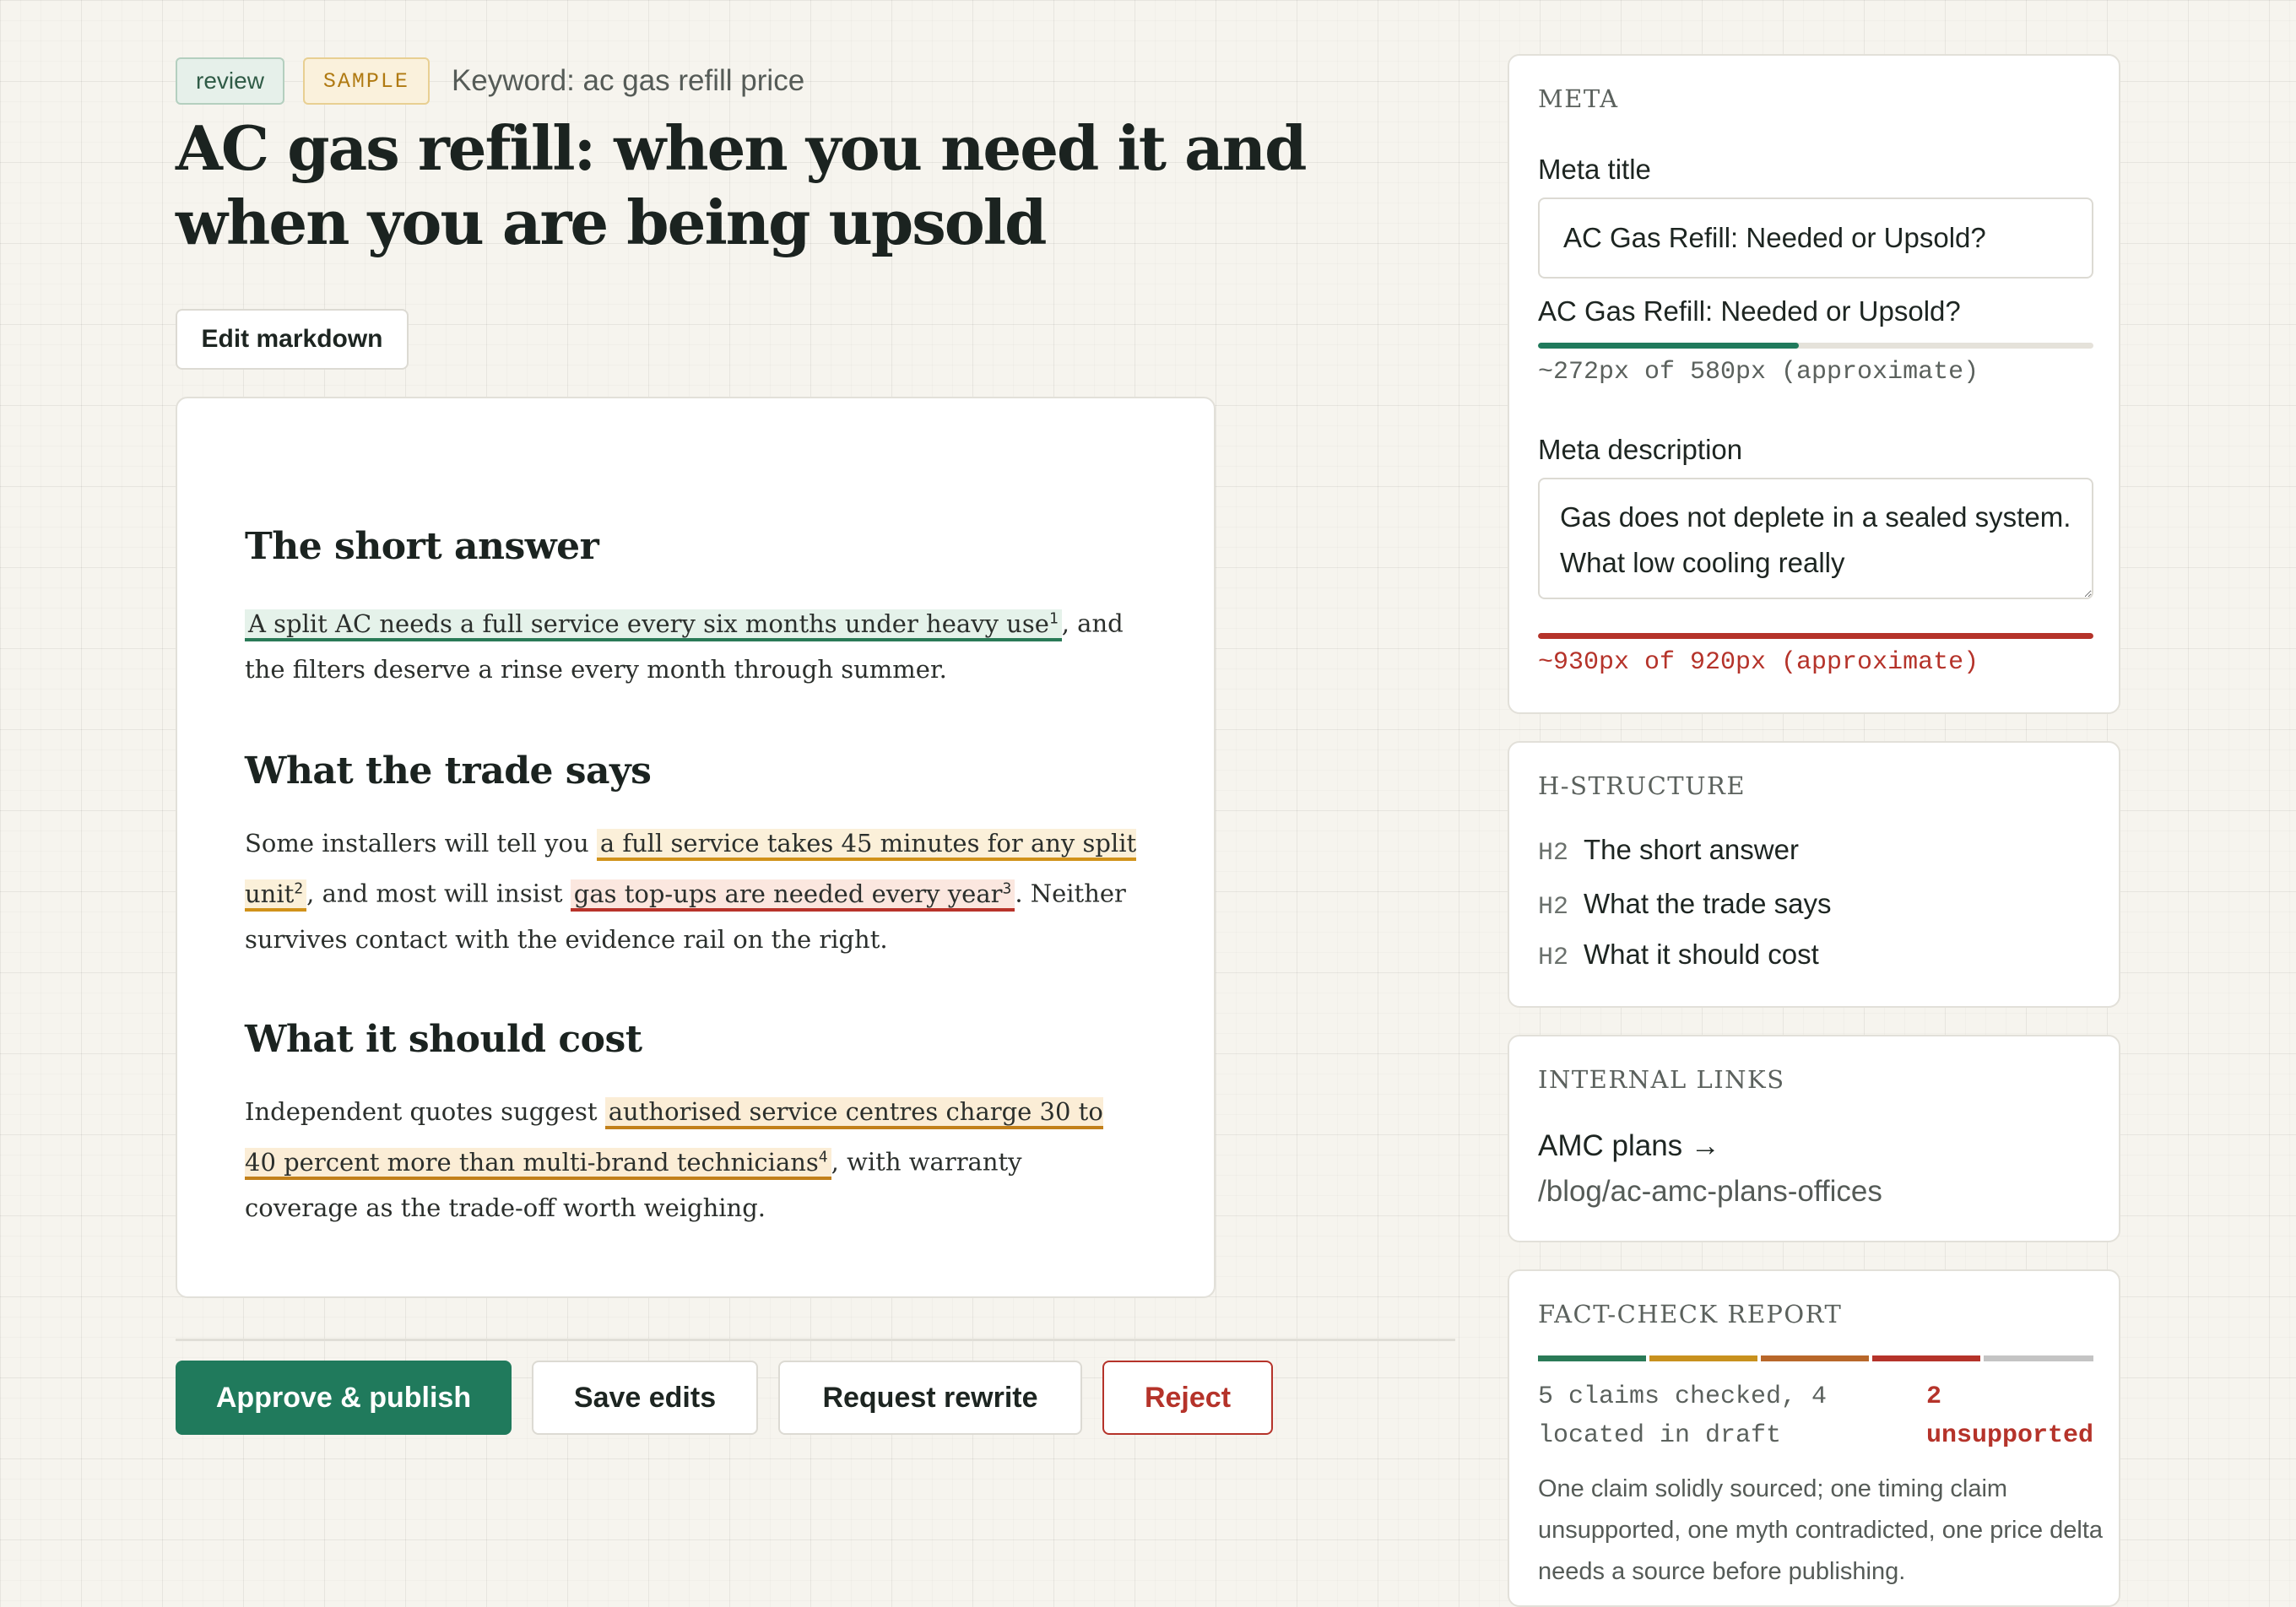 This screenshot has height=1607, width=2296. I want to click on claim-footnote: 4, so click(823, 1157).